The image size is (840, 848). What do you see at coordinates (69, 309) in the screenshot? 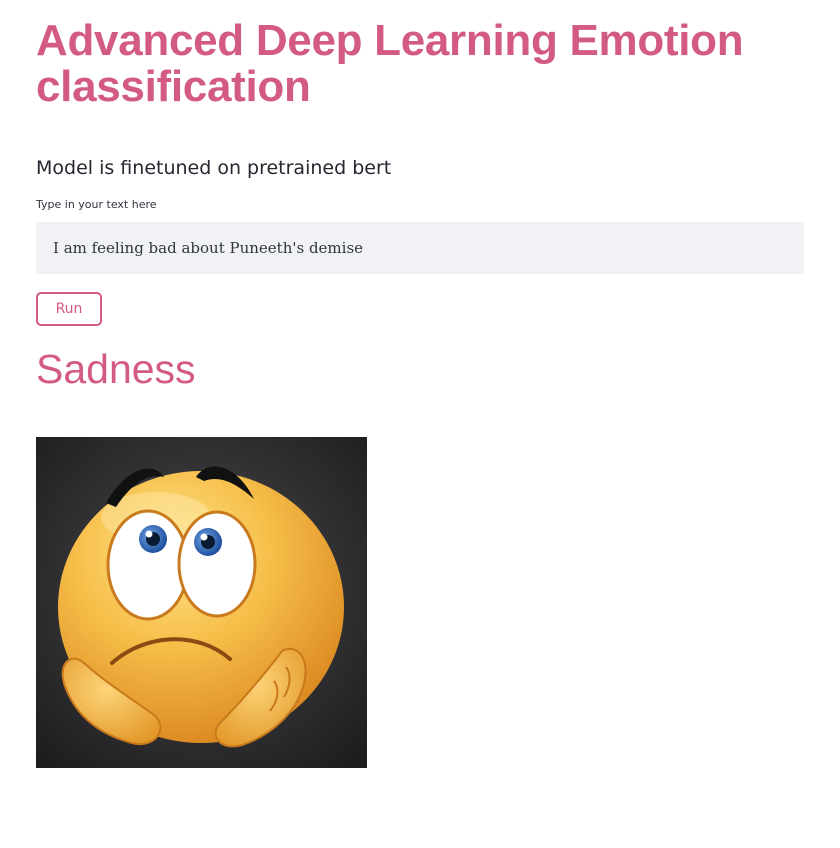
I see `run-button: Run` at bounding box center [69, 309].